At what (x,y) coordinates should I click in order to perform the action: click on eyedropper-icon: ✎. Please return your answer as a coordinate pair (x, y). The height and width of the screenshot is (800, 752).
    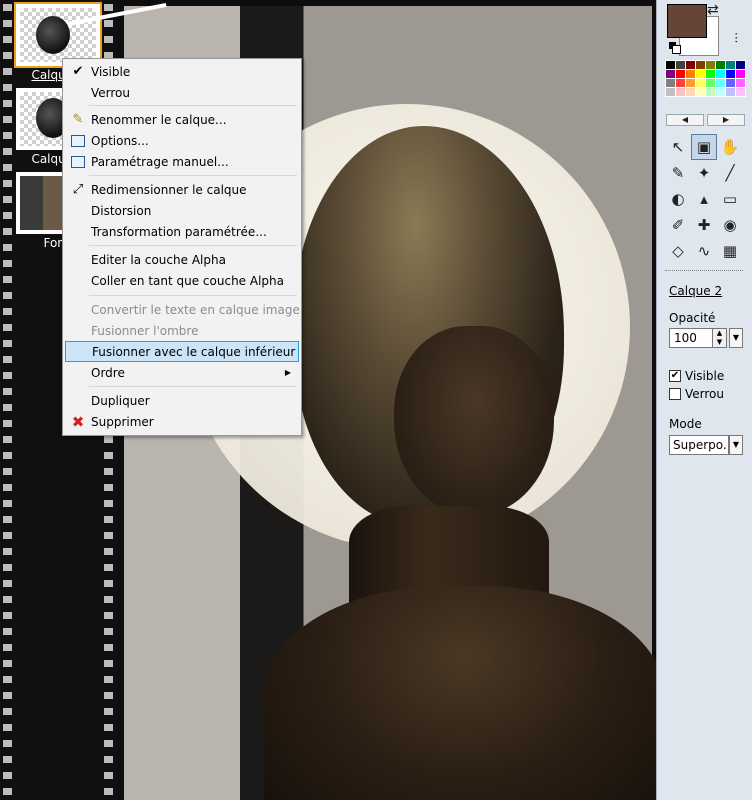
    Looking at the image, I should click on (678, 173).